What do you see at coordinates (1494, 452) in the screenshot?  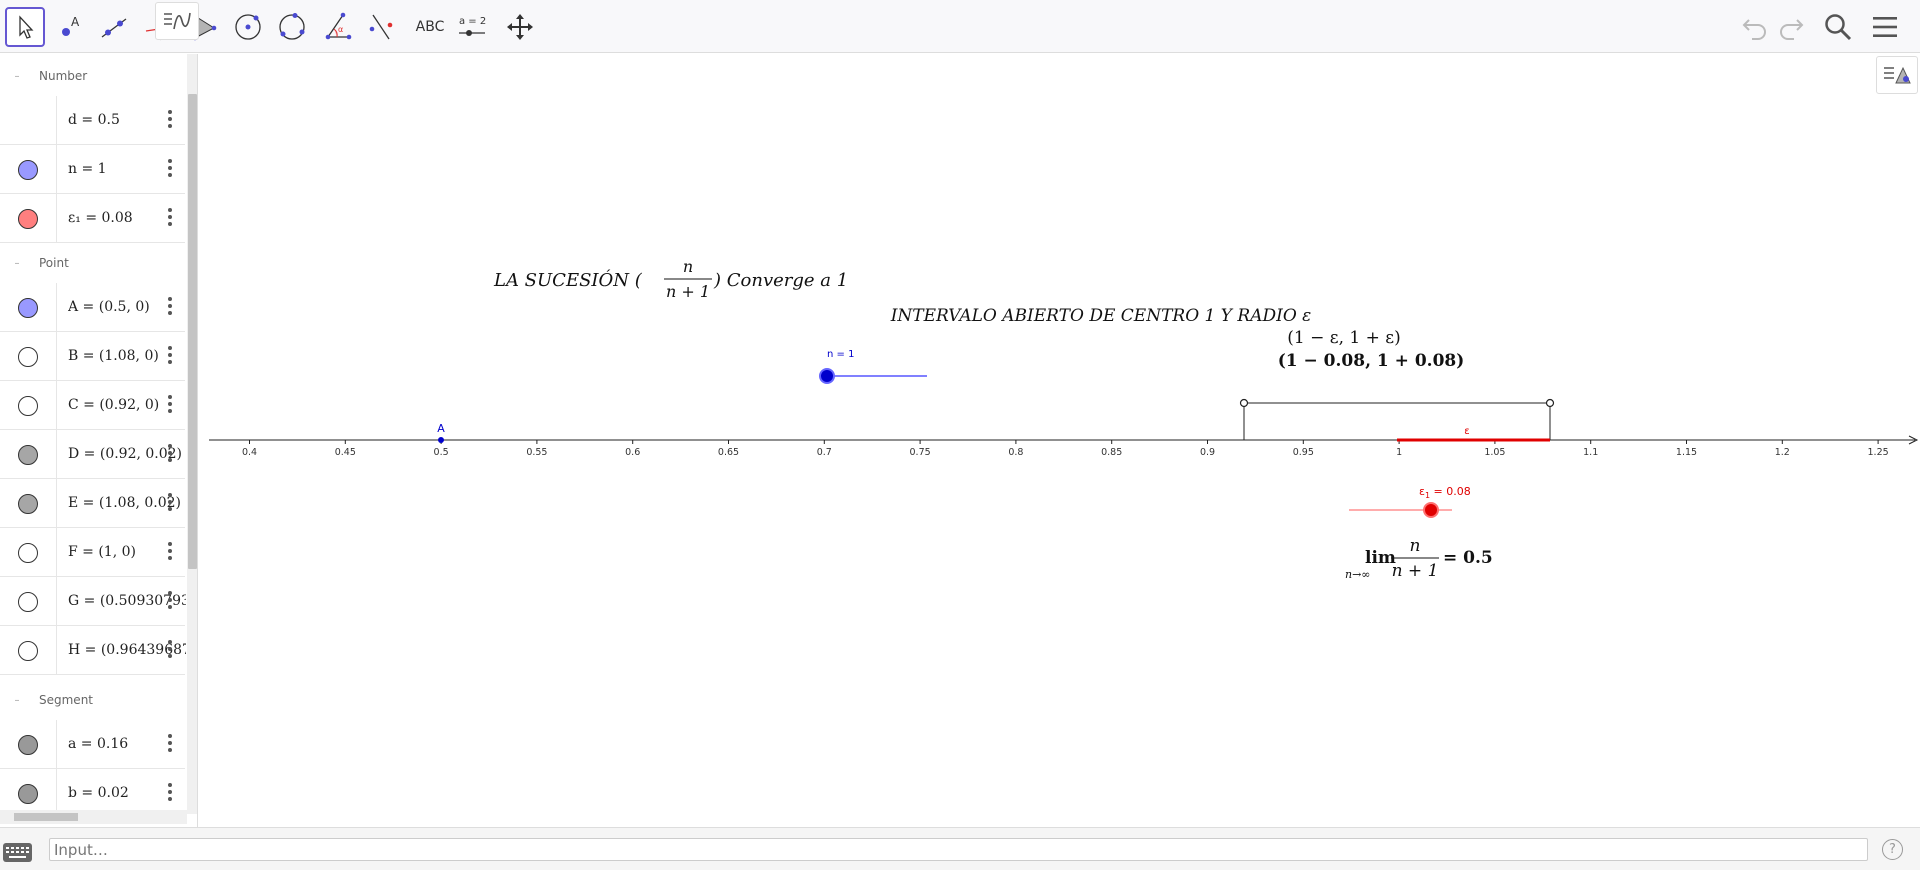 I see `axis-tick-label: 1.05` at bounding box center [1494, 452].